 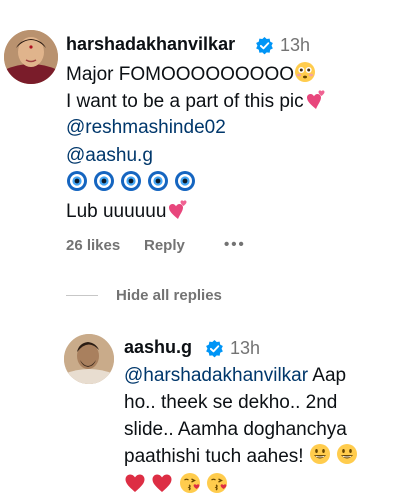 What do you see at coordinates (327, 375) in the screenshot?
I see `reply-text: Aap` at bounding box center [327, 375].